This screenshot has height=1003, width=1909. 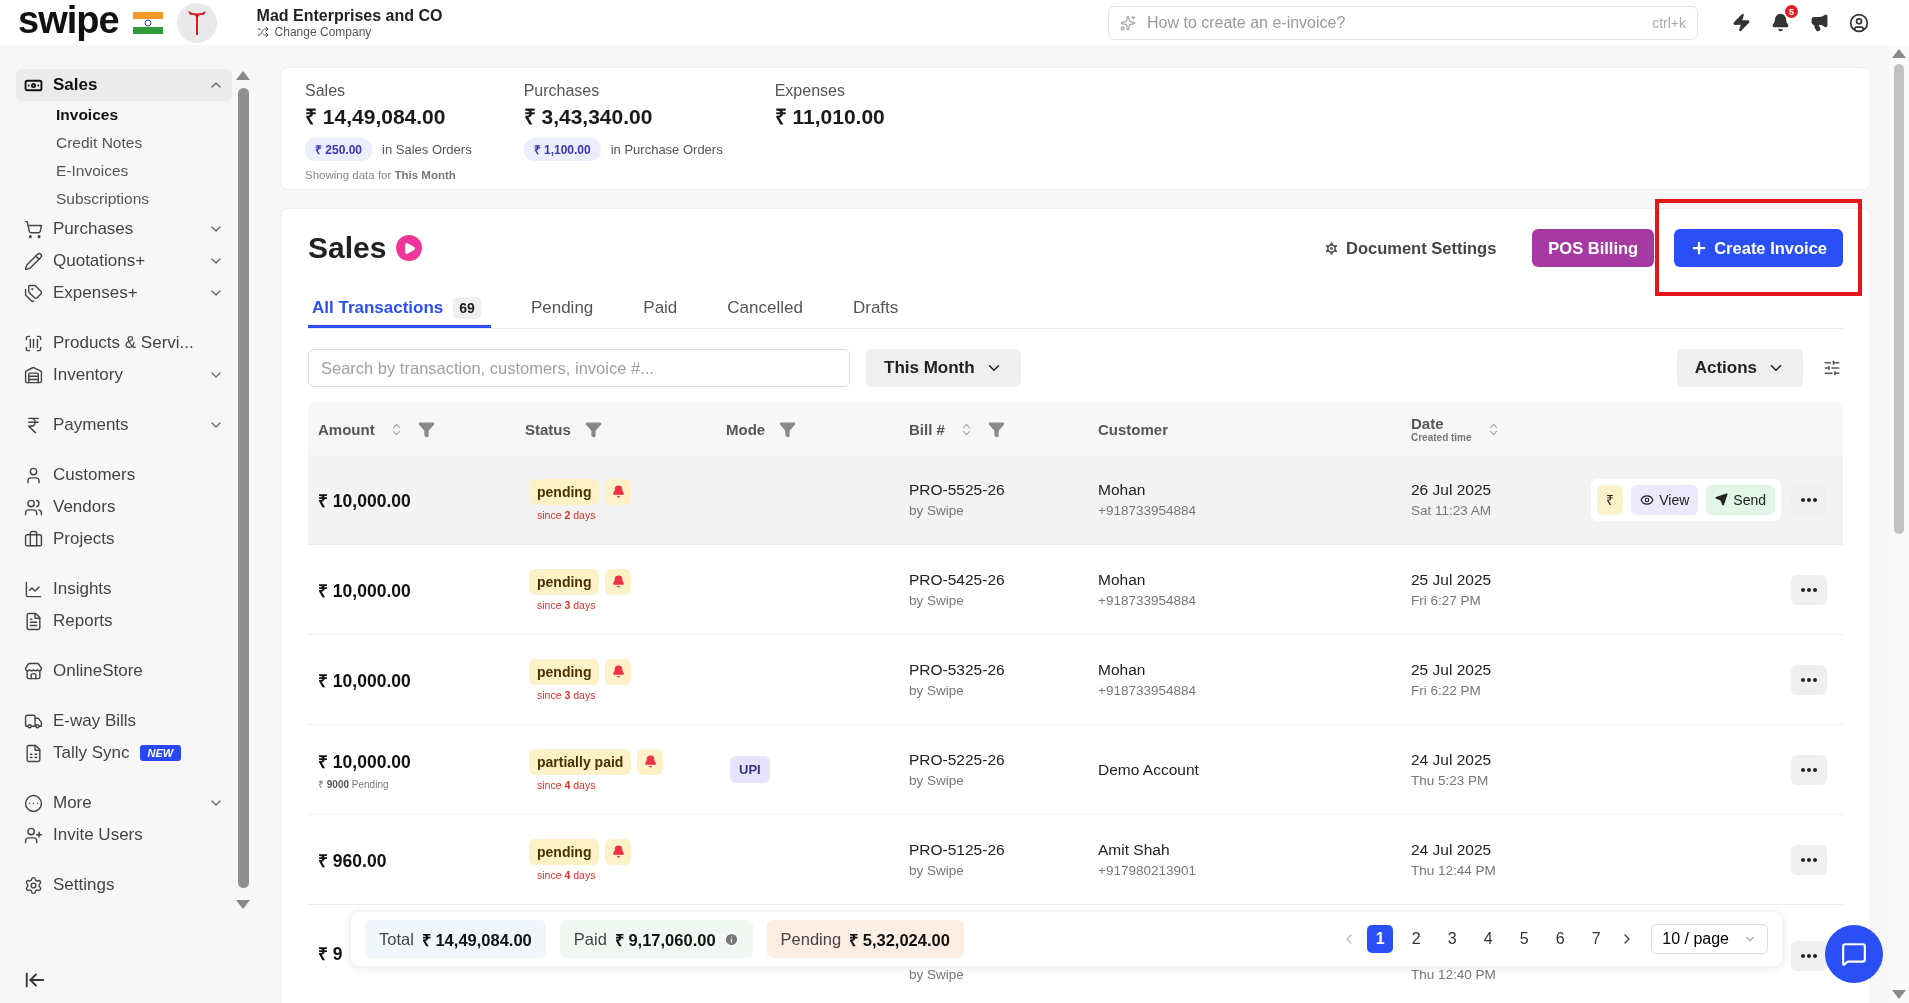 I want to click on period-dropdown: This Month, so click(x=943, y=368).